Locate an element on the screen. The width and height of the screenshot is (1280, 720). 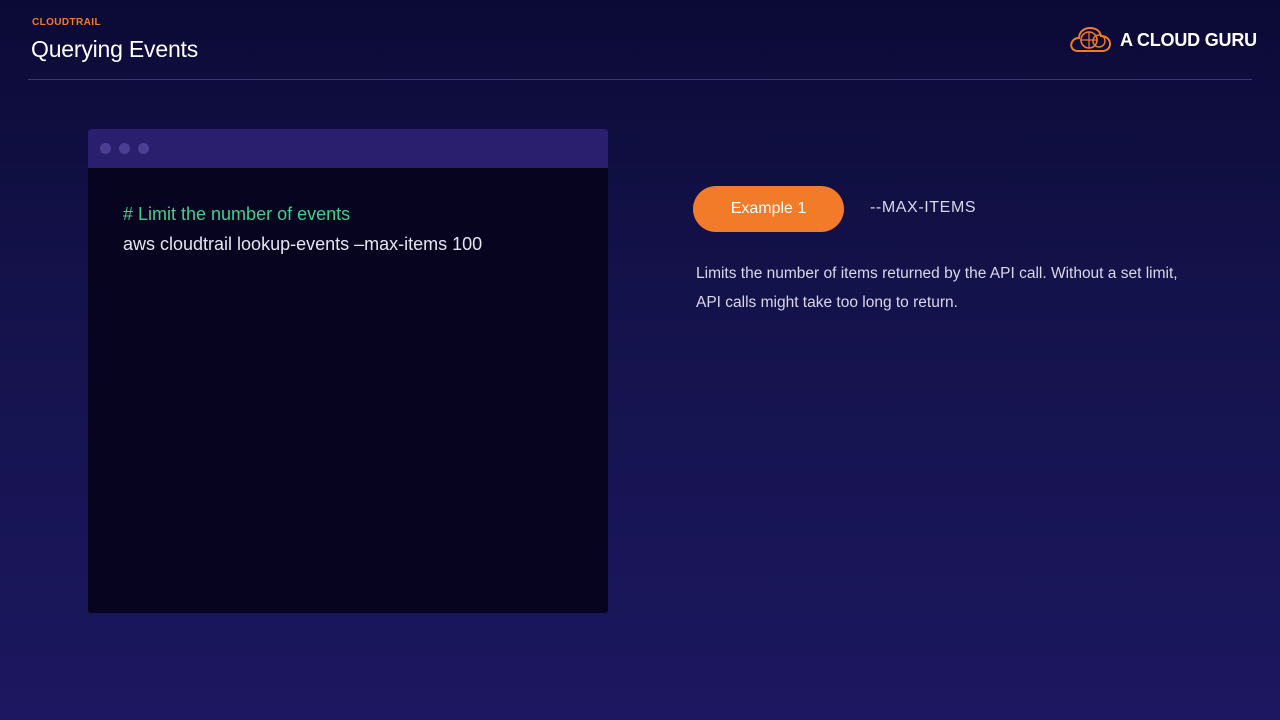
section-label: CLOUDTRAIL is located at coordinates (66, 22).